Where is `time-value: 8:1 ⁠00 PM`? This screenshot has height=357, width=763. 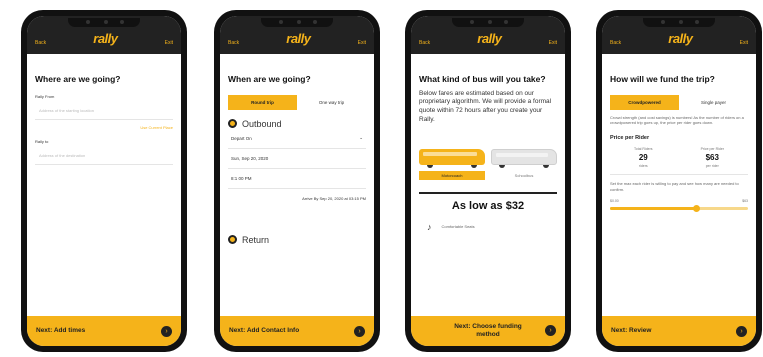 time-value: 8:1 ⁠00 PM is located at coordinates (241, 178).